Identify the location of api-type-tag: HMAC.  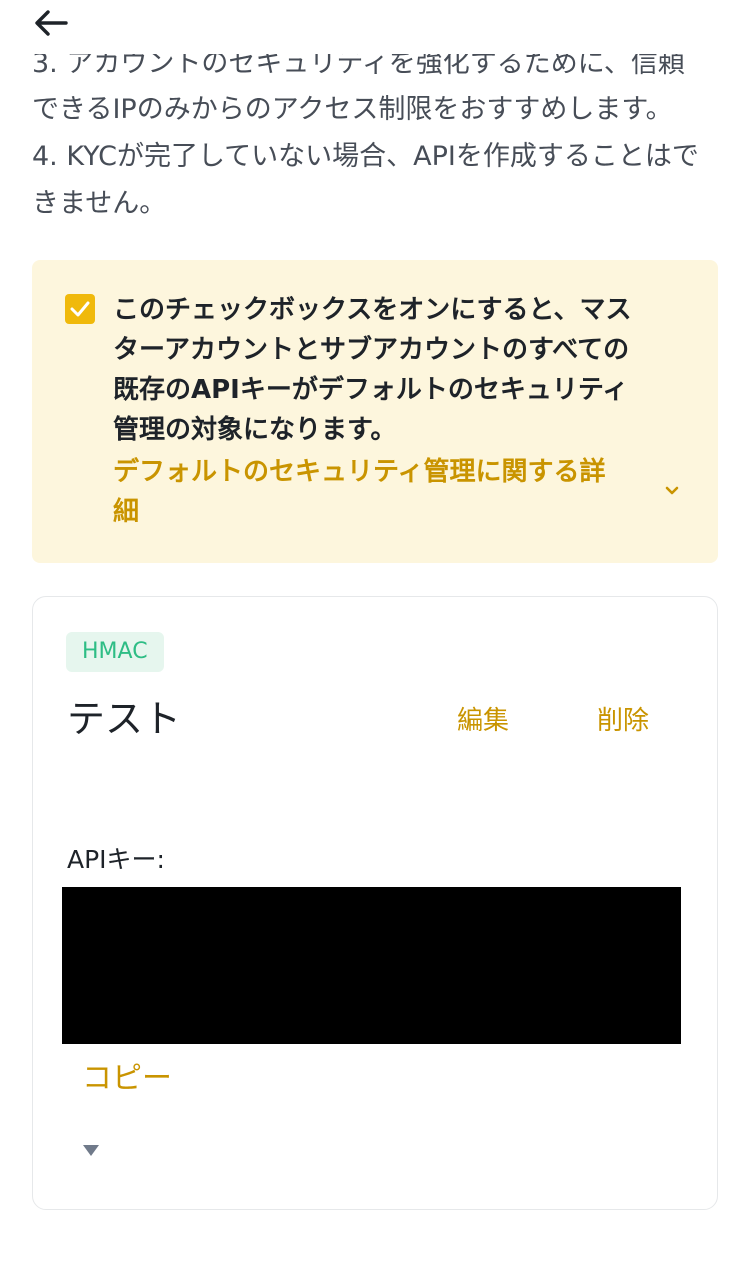
(115, 652).